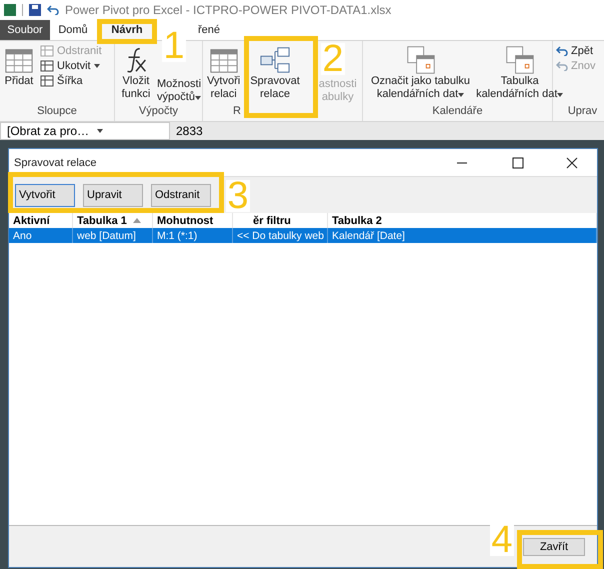 This screenshot has width=604, height=569. What do you see at coordinates (582, 112) in the screenshot?
I see `group-label: Uprav` at bounding box center [582, 112].